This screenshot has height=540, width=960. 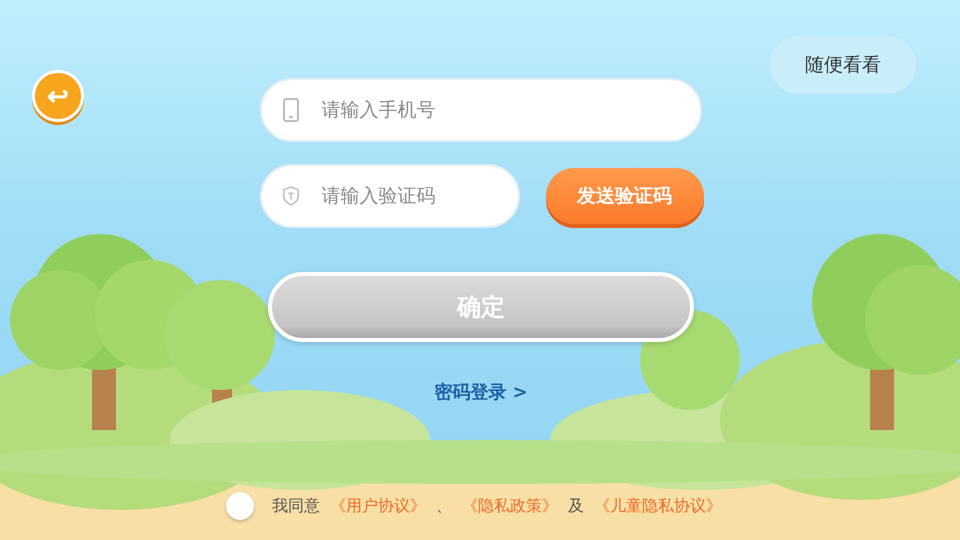 What do you see at coordinates (296, 506) in the screenshot?
I see `agreement-text: 我同意` at bounding box center [296, 506].